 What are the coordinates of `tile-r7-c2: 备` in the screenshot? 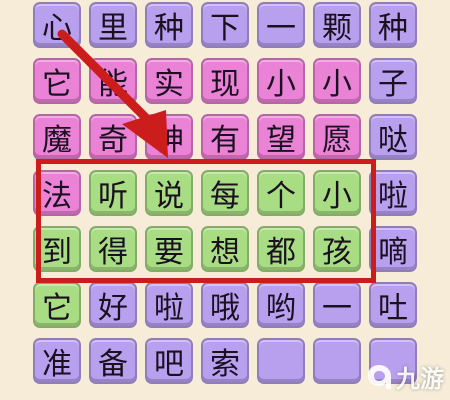 It's located at (113, 361).